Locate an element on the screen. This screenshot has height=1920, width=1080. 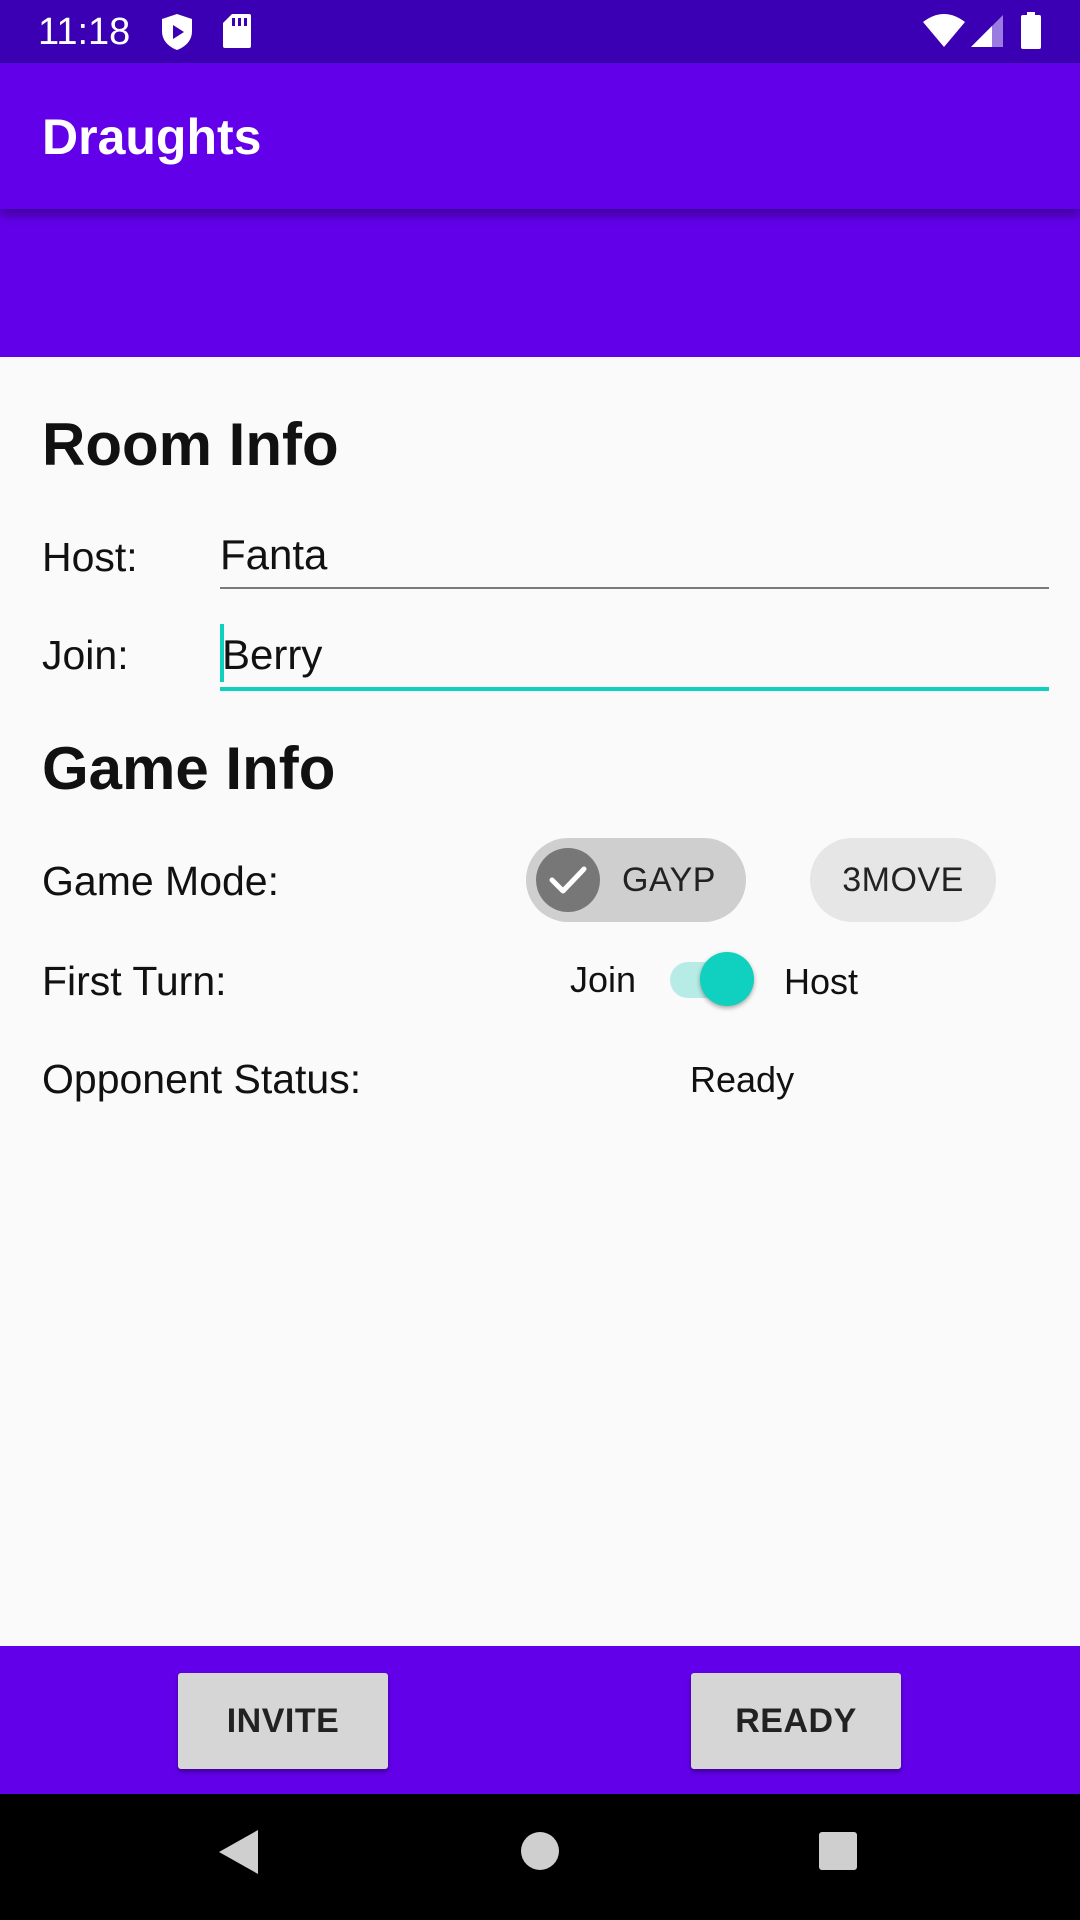
switch-thumb is located at coordinates (727, 979).